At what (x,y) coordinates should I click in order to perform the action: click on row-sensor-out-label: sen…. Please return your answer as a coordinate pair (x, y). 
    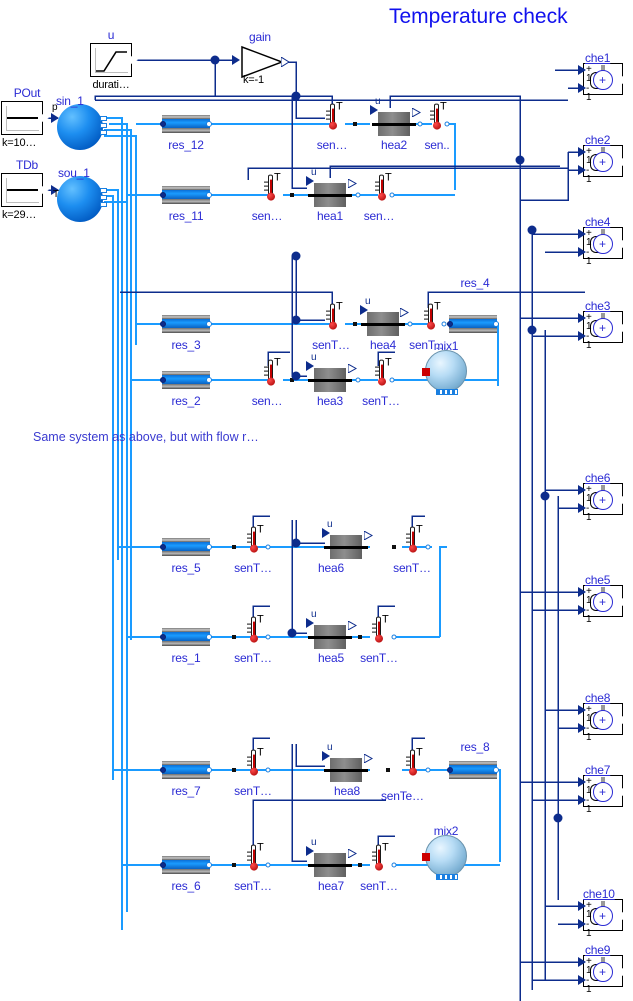
    Looking at the image, I should click on (379, 216).